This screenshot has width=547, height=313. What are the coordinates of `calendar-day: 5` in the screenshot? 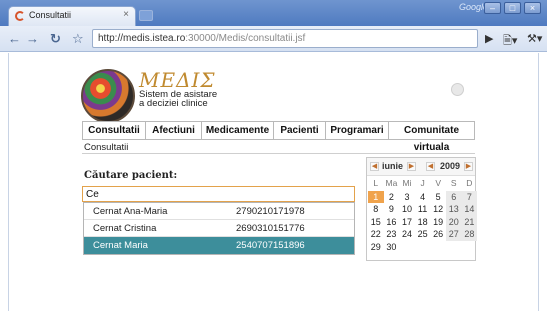 It's located at (438, 197).